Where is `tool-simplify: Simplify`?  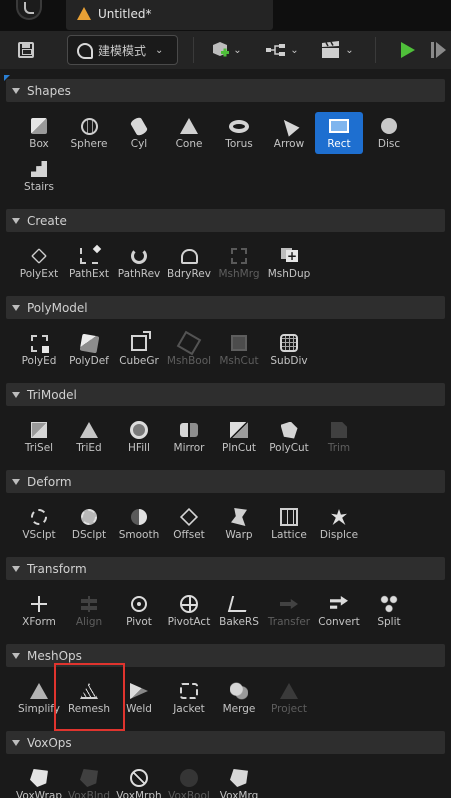
tool-simplify: Simplify is located at coordinates (39, 698).